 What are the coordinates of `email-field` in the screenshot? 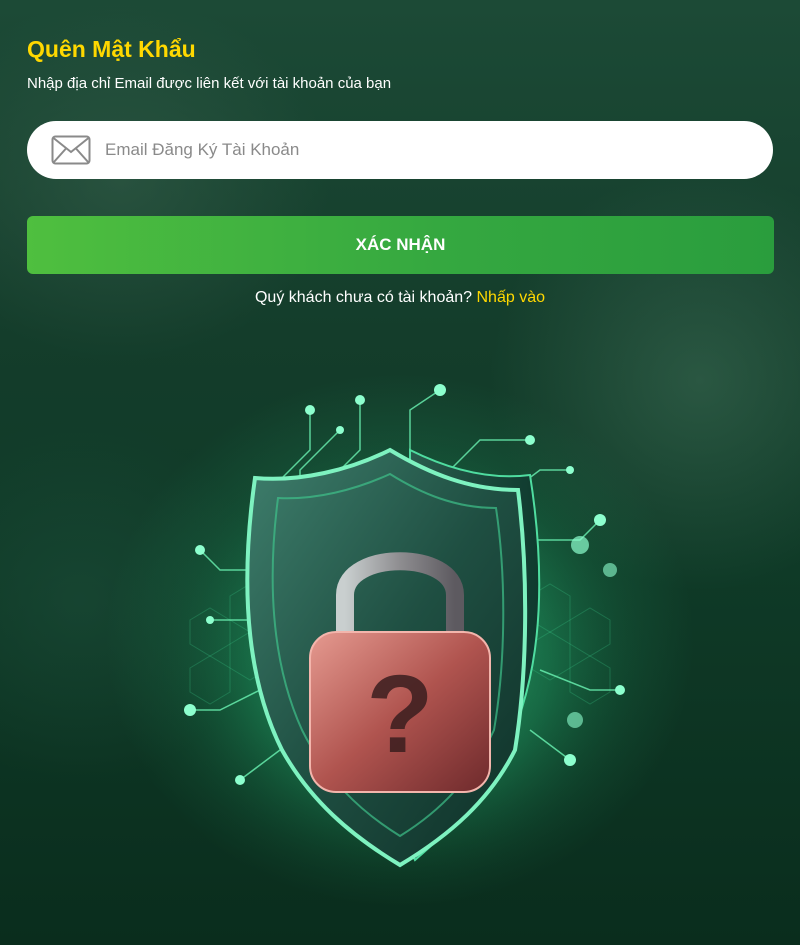 It's located at (400, 150).